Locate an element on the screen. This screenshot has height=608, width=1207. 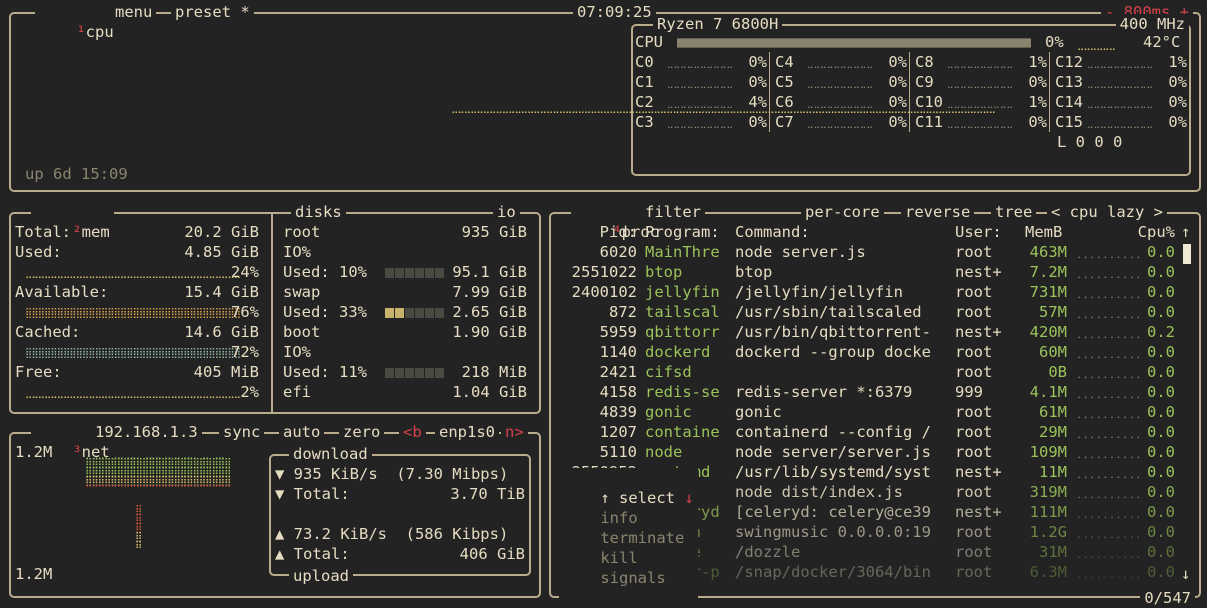
proc-command: /snap/docker/3064/bin is located at coordinates (833, 572).